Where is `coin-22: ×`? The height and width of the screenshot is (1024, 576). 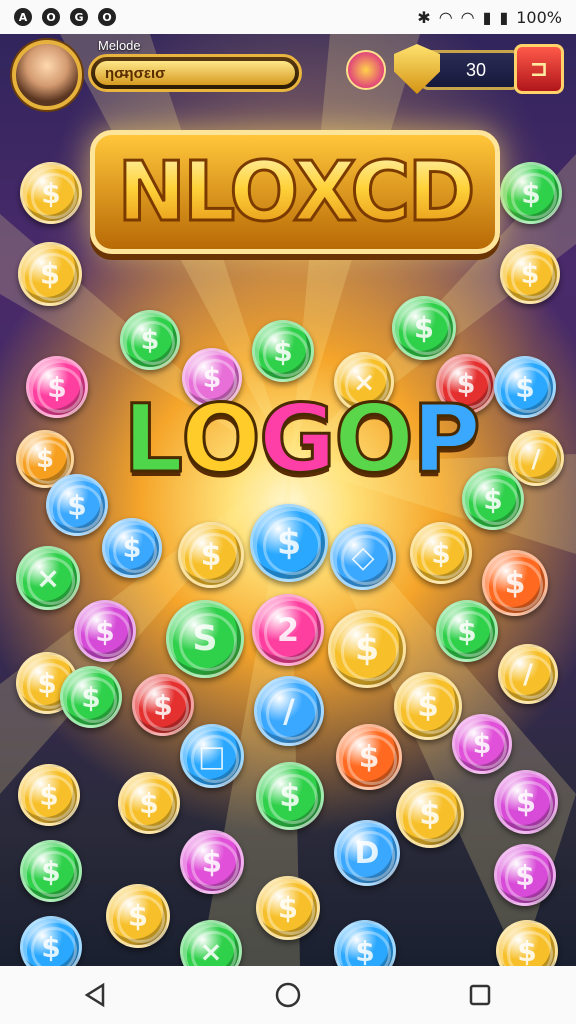
coin-22: × is located at coordinates (48, 578).